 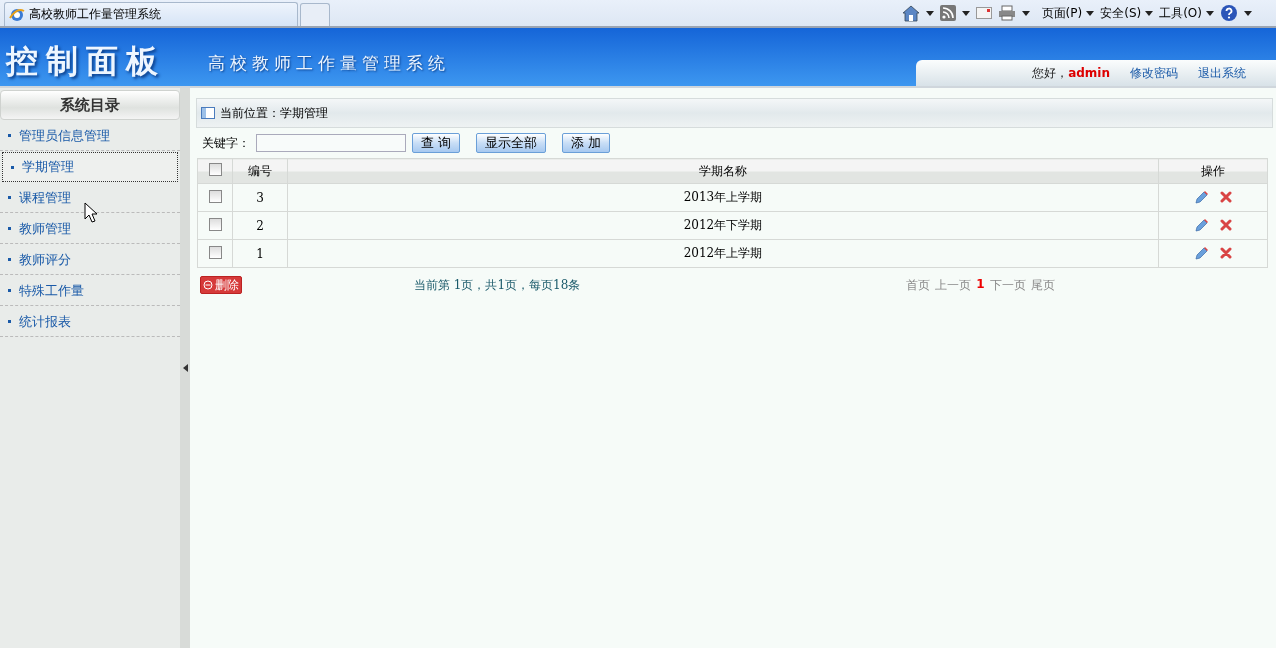 I want to click on mouse-cursor-icon, so click(x=91, y=213).